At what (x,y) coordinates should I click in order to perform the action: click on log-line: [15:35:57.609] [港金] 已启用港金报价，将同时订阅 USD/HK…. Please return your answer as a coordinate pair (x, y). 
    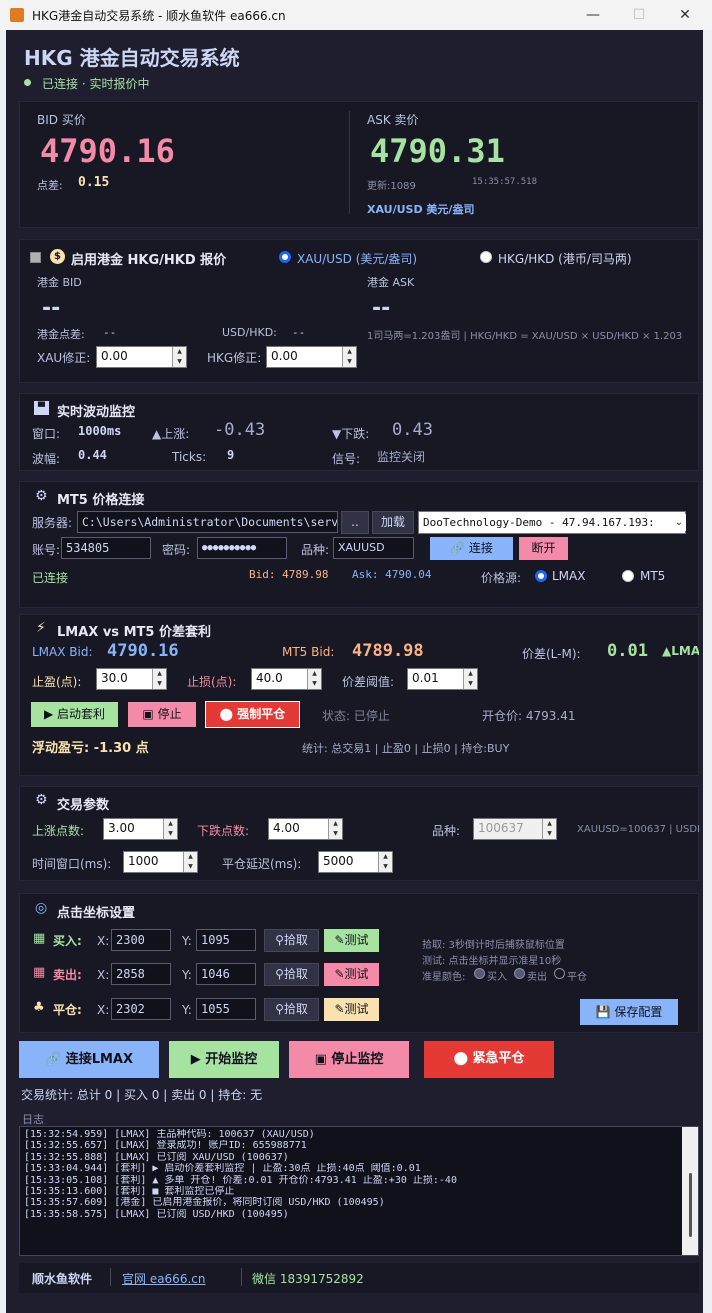
    Looking at the image, I should click on (204, 1203).